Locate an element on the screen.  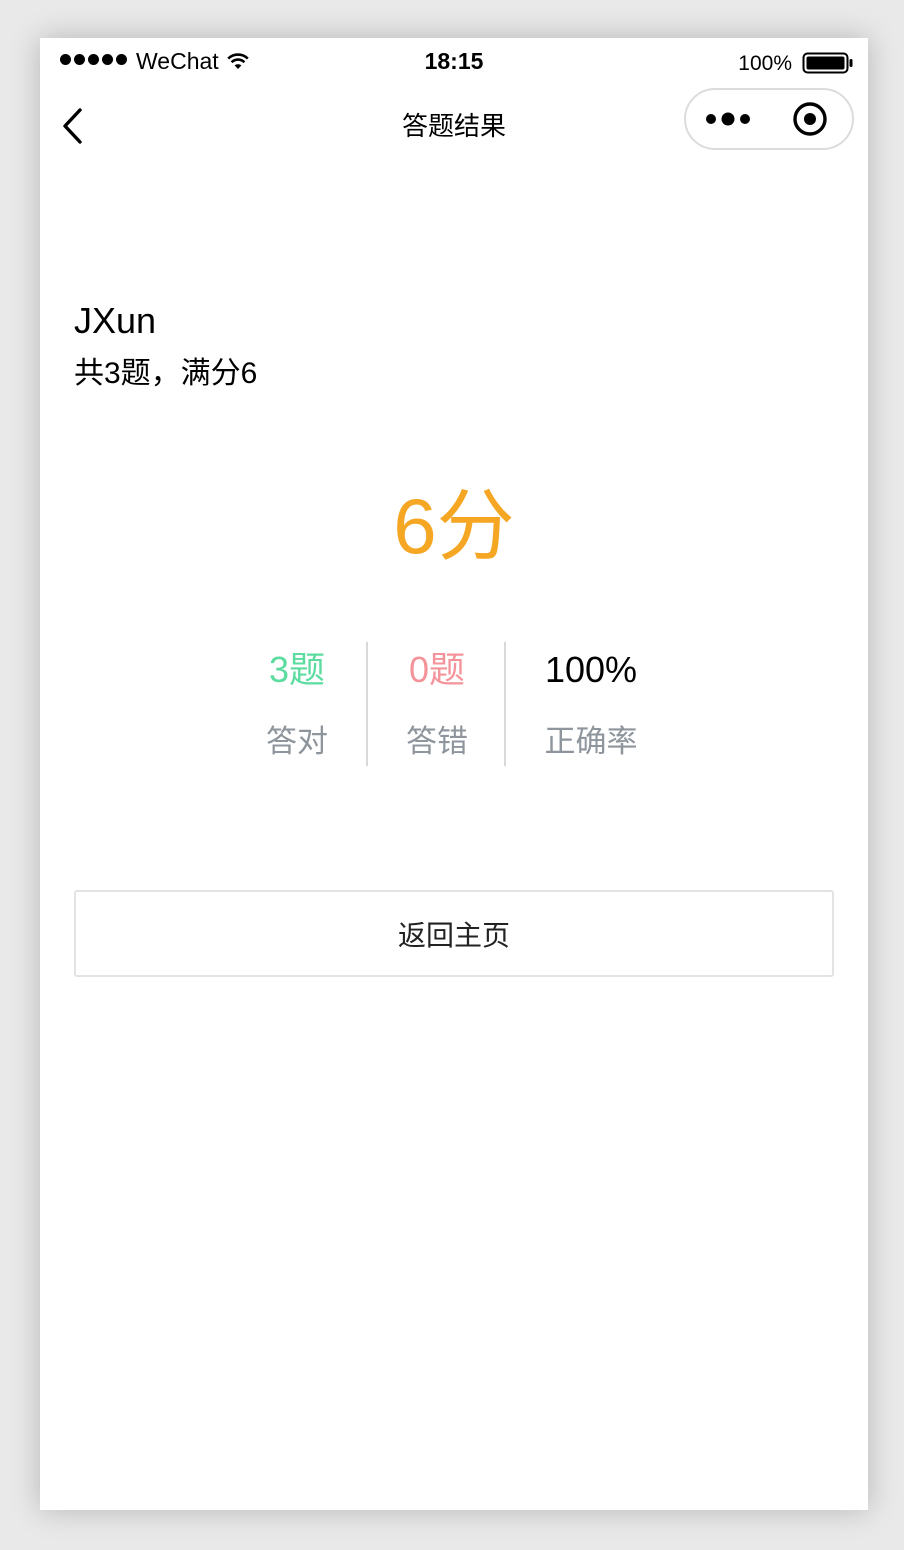
stats-panel: 3题 答对 0题 答错 100% 正确率 is located at coordinates (458, 704).